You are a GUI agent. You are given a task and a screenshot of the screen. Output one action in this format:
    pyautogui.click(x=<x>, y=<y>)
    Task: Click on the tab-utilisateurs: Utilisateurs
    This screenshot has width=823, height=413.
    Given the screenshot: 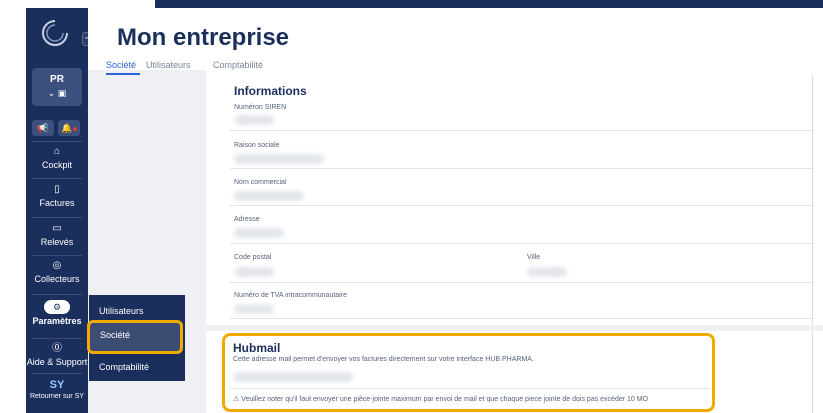 What is the action you would take?
    pyautogui.click(x=168, y=65)
    